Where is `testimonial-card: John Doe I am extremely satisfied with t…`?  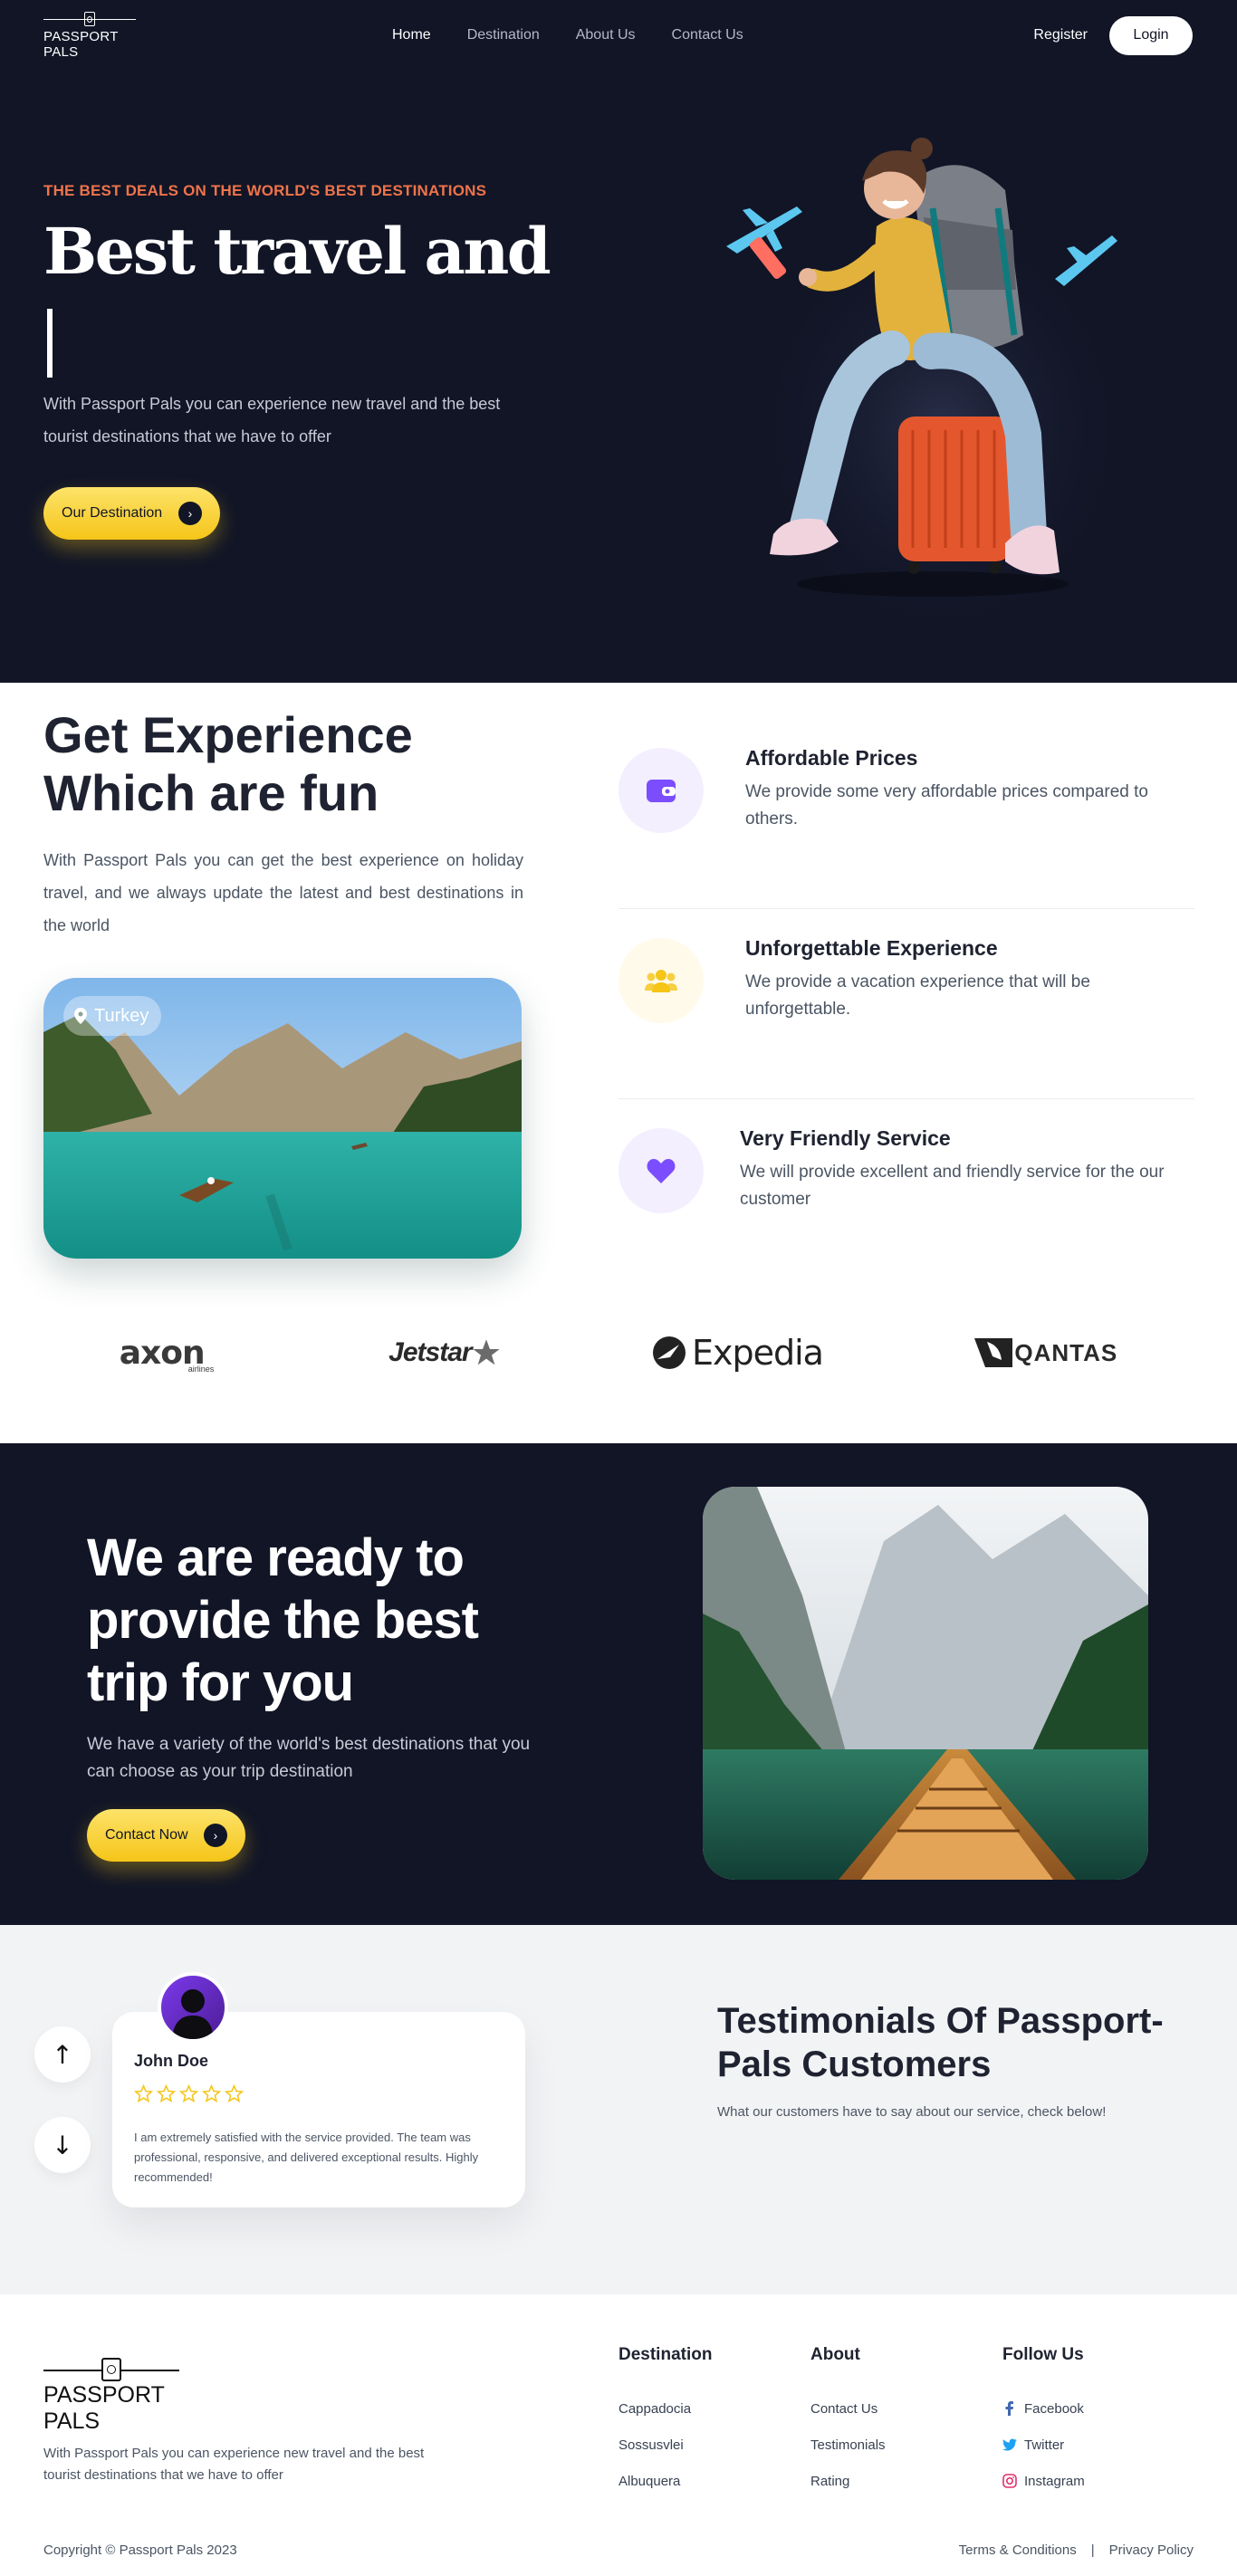 testimonial-card: John Doe I am extremely satisfied with t… is located at coordinates (319, 2089).